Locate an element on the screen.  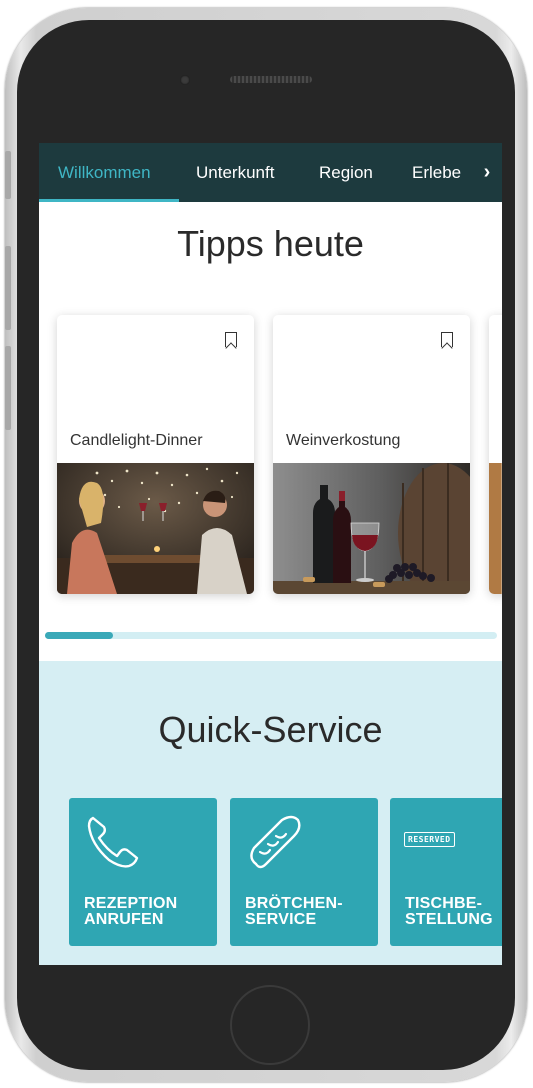
quick-service-tile-table-reservation: RESERVED TISCHBE- STELLUNG is located at coordinates (446, 872).